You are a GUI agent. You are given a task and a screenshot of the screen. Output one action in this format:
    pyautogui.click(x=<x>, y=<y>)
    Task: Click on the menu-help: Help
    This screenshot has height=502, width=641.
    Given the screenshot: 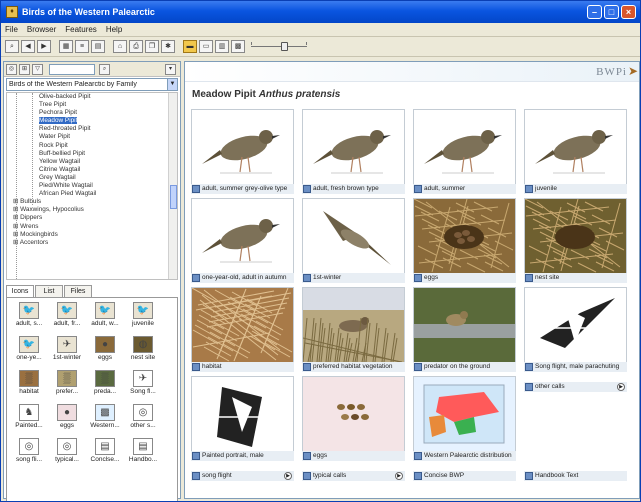 What is the action you would take?
    pyautogui.click(x=114, y=29)
    